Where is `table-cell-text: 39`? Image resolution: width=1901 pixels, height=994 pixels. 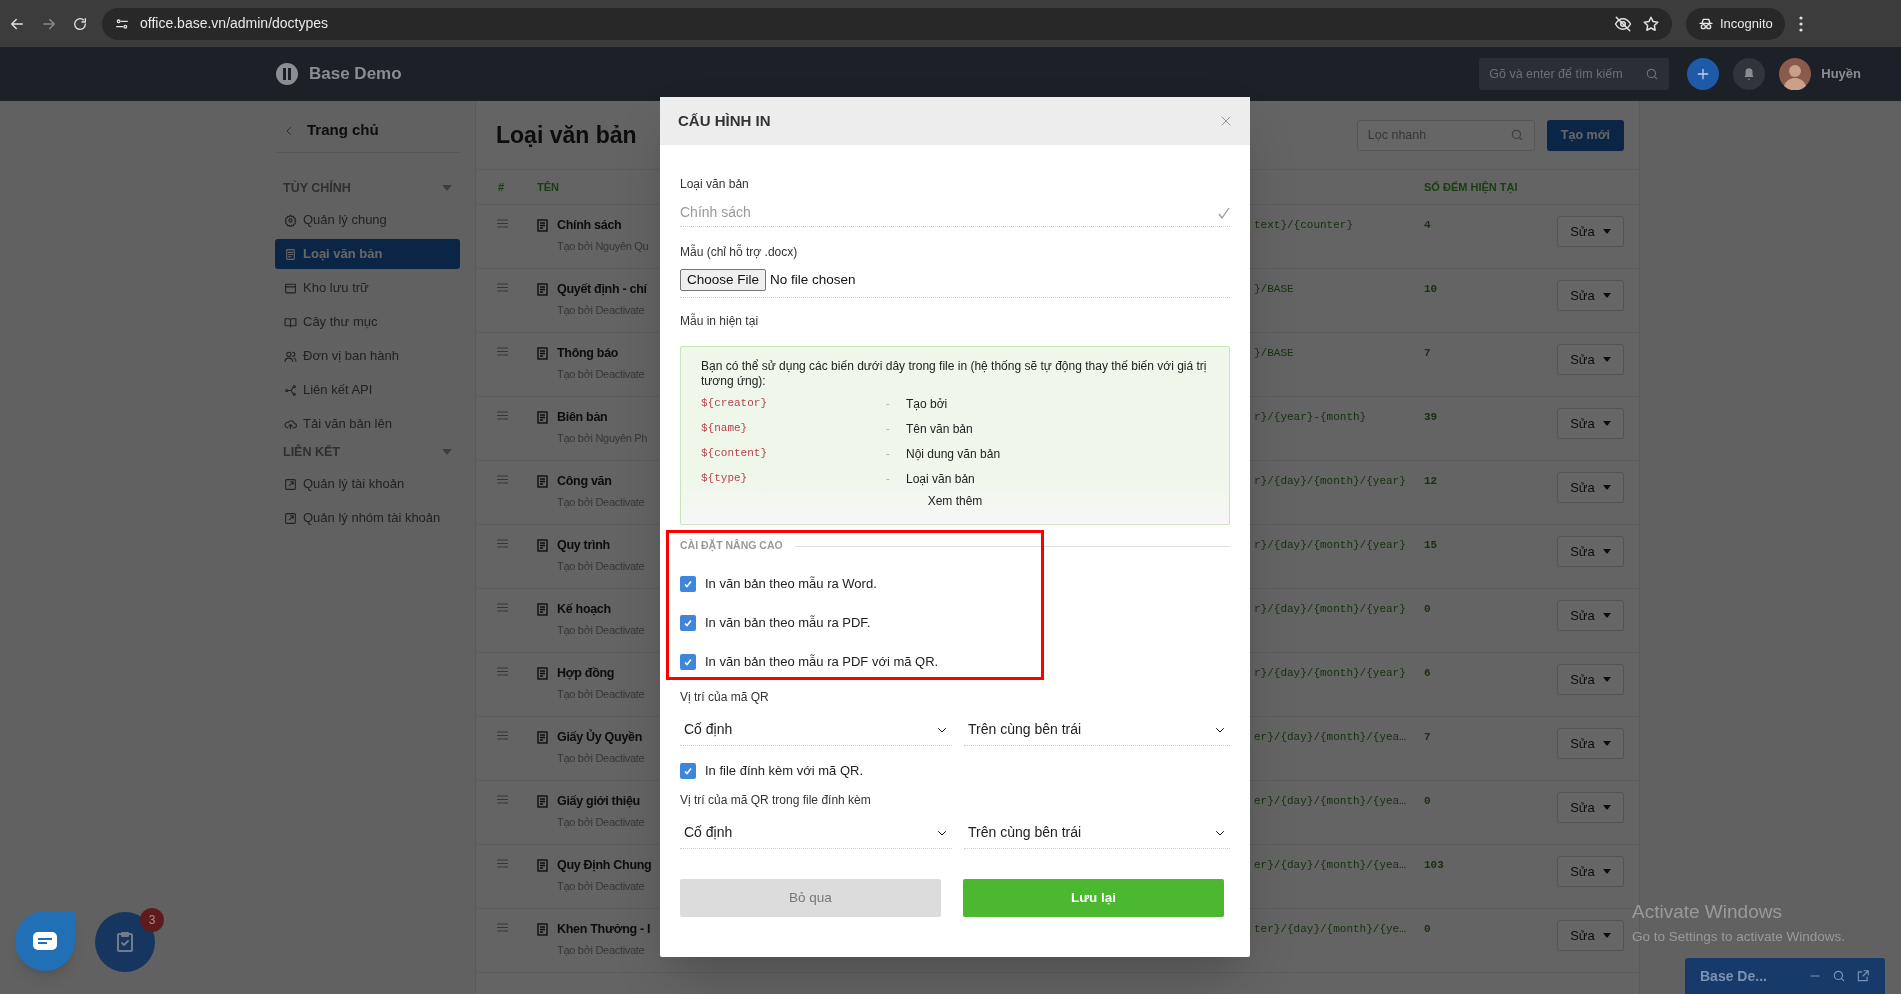
table-cell-text: 39 is located at coordinates (1431, 417).